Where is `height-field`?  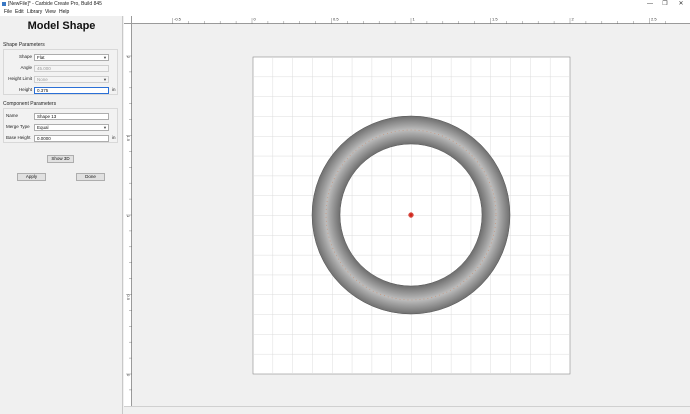 height-field is located at coordinates (71, 90).